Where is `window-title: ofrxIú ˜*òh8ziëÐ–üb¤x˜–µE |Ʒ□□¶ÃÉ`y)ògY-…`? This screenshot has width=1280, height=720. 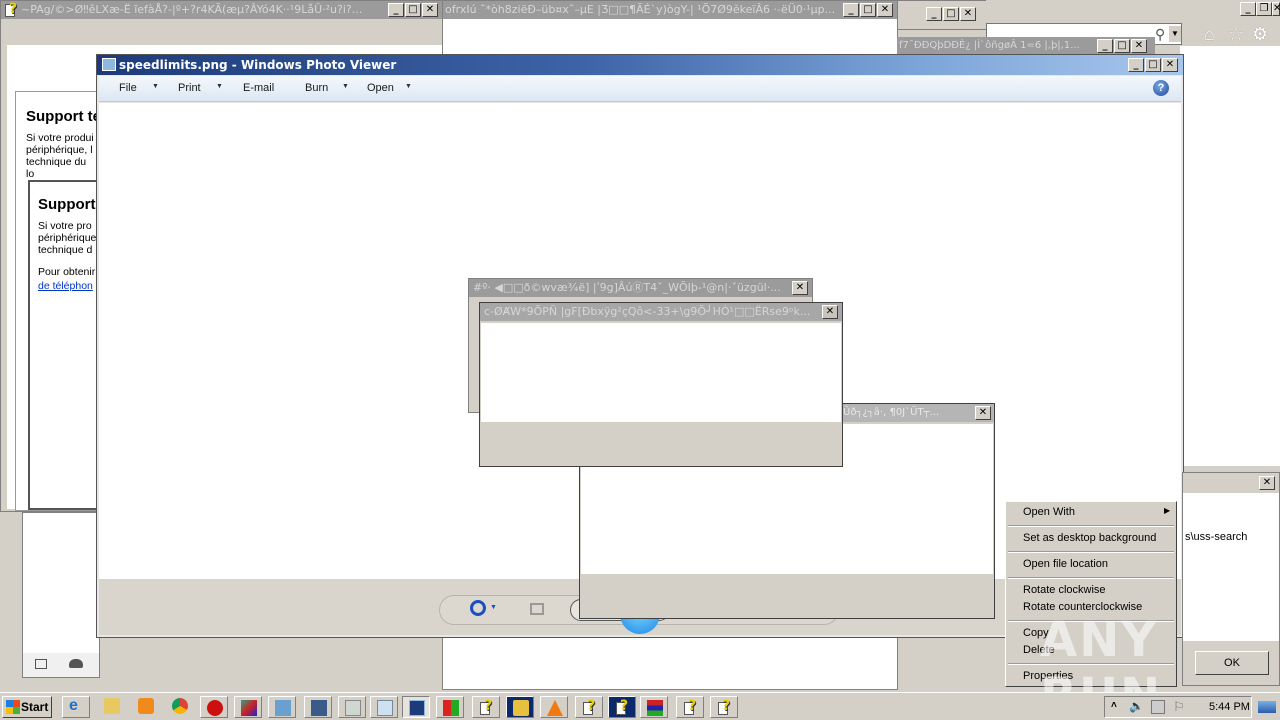 window-title: ofrxIú ˜*òh8ziëÐ–üb¤x˜–µE |Ʒ□□¶ÃÉ`y)ògY-… is located at coordinates (640, 9).